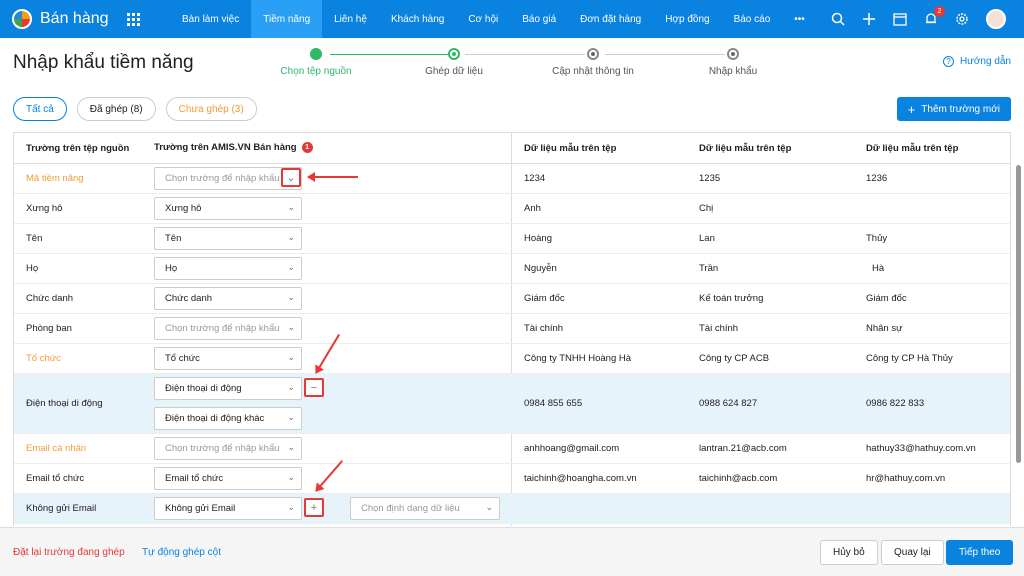  I want to click on nav-khach-hang: Khách hàng, so click(417, 19).